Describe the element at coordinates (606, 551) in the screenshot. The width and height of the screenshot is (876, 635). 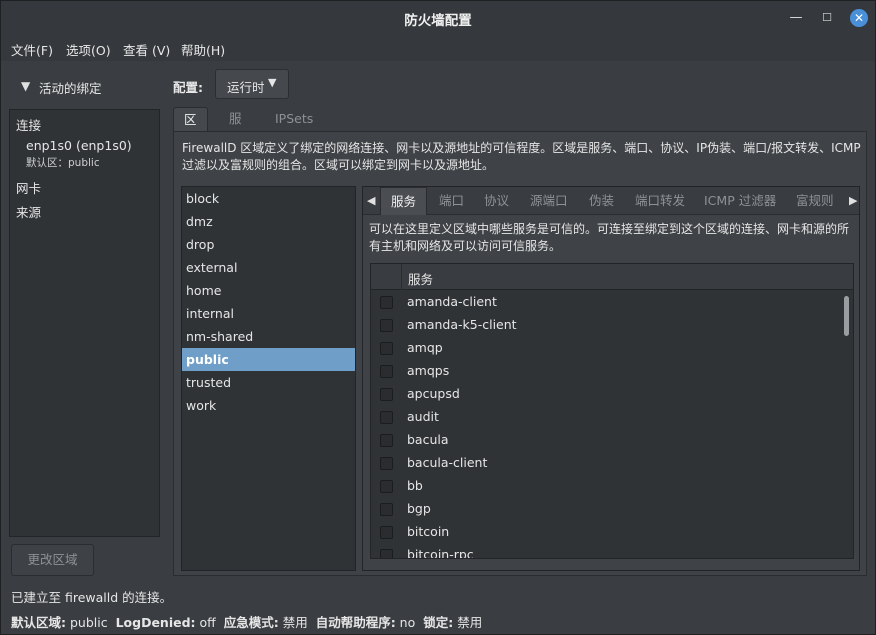
I see `table-row: bitcoin-rpc` at that location.